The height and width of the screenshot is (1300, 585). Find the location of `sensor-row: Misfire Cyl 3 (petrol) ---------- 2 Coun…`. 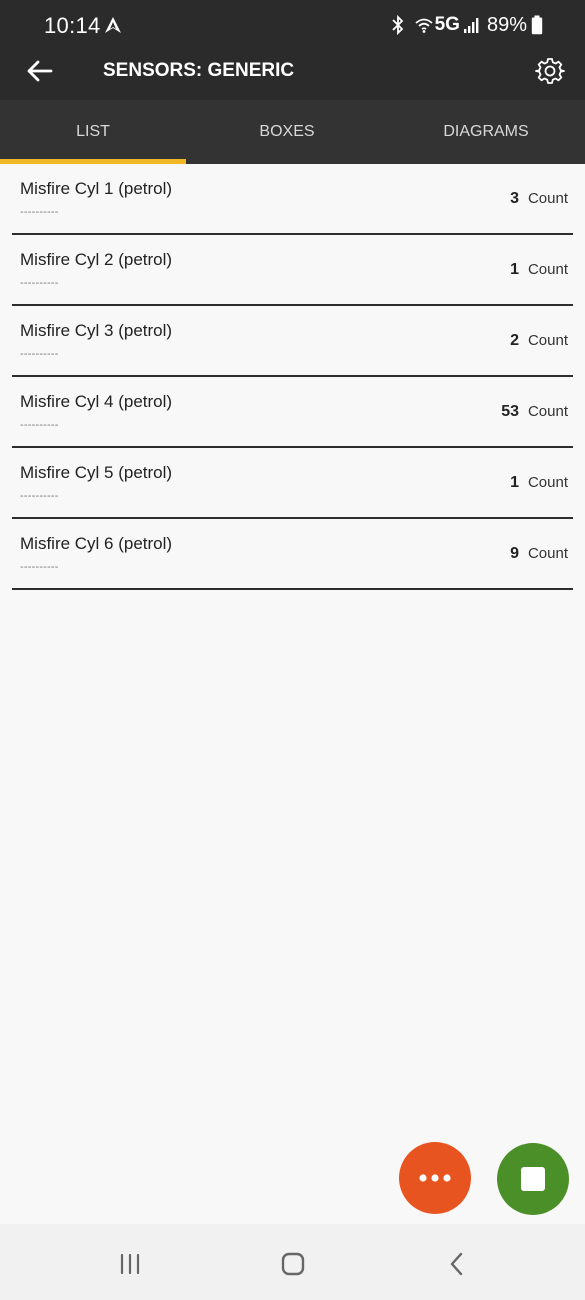

sensor-row: Misfire Cyl 3 (petrol) ---------- 2 Coun… is located at coordinates (292, 341).